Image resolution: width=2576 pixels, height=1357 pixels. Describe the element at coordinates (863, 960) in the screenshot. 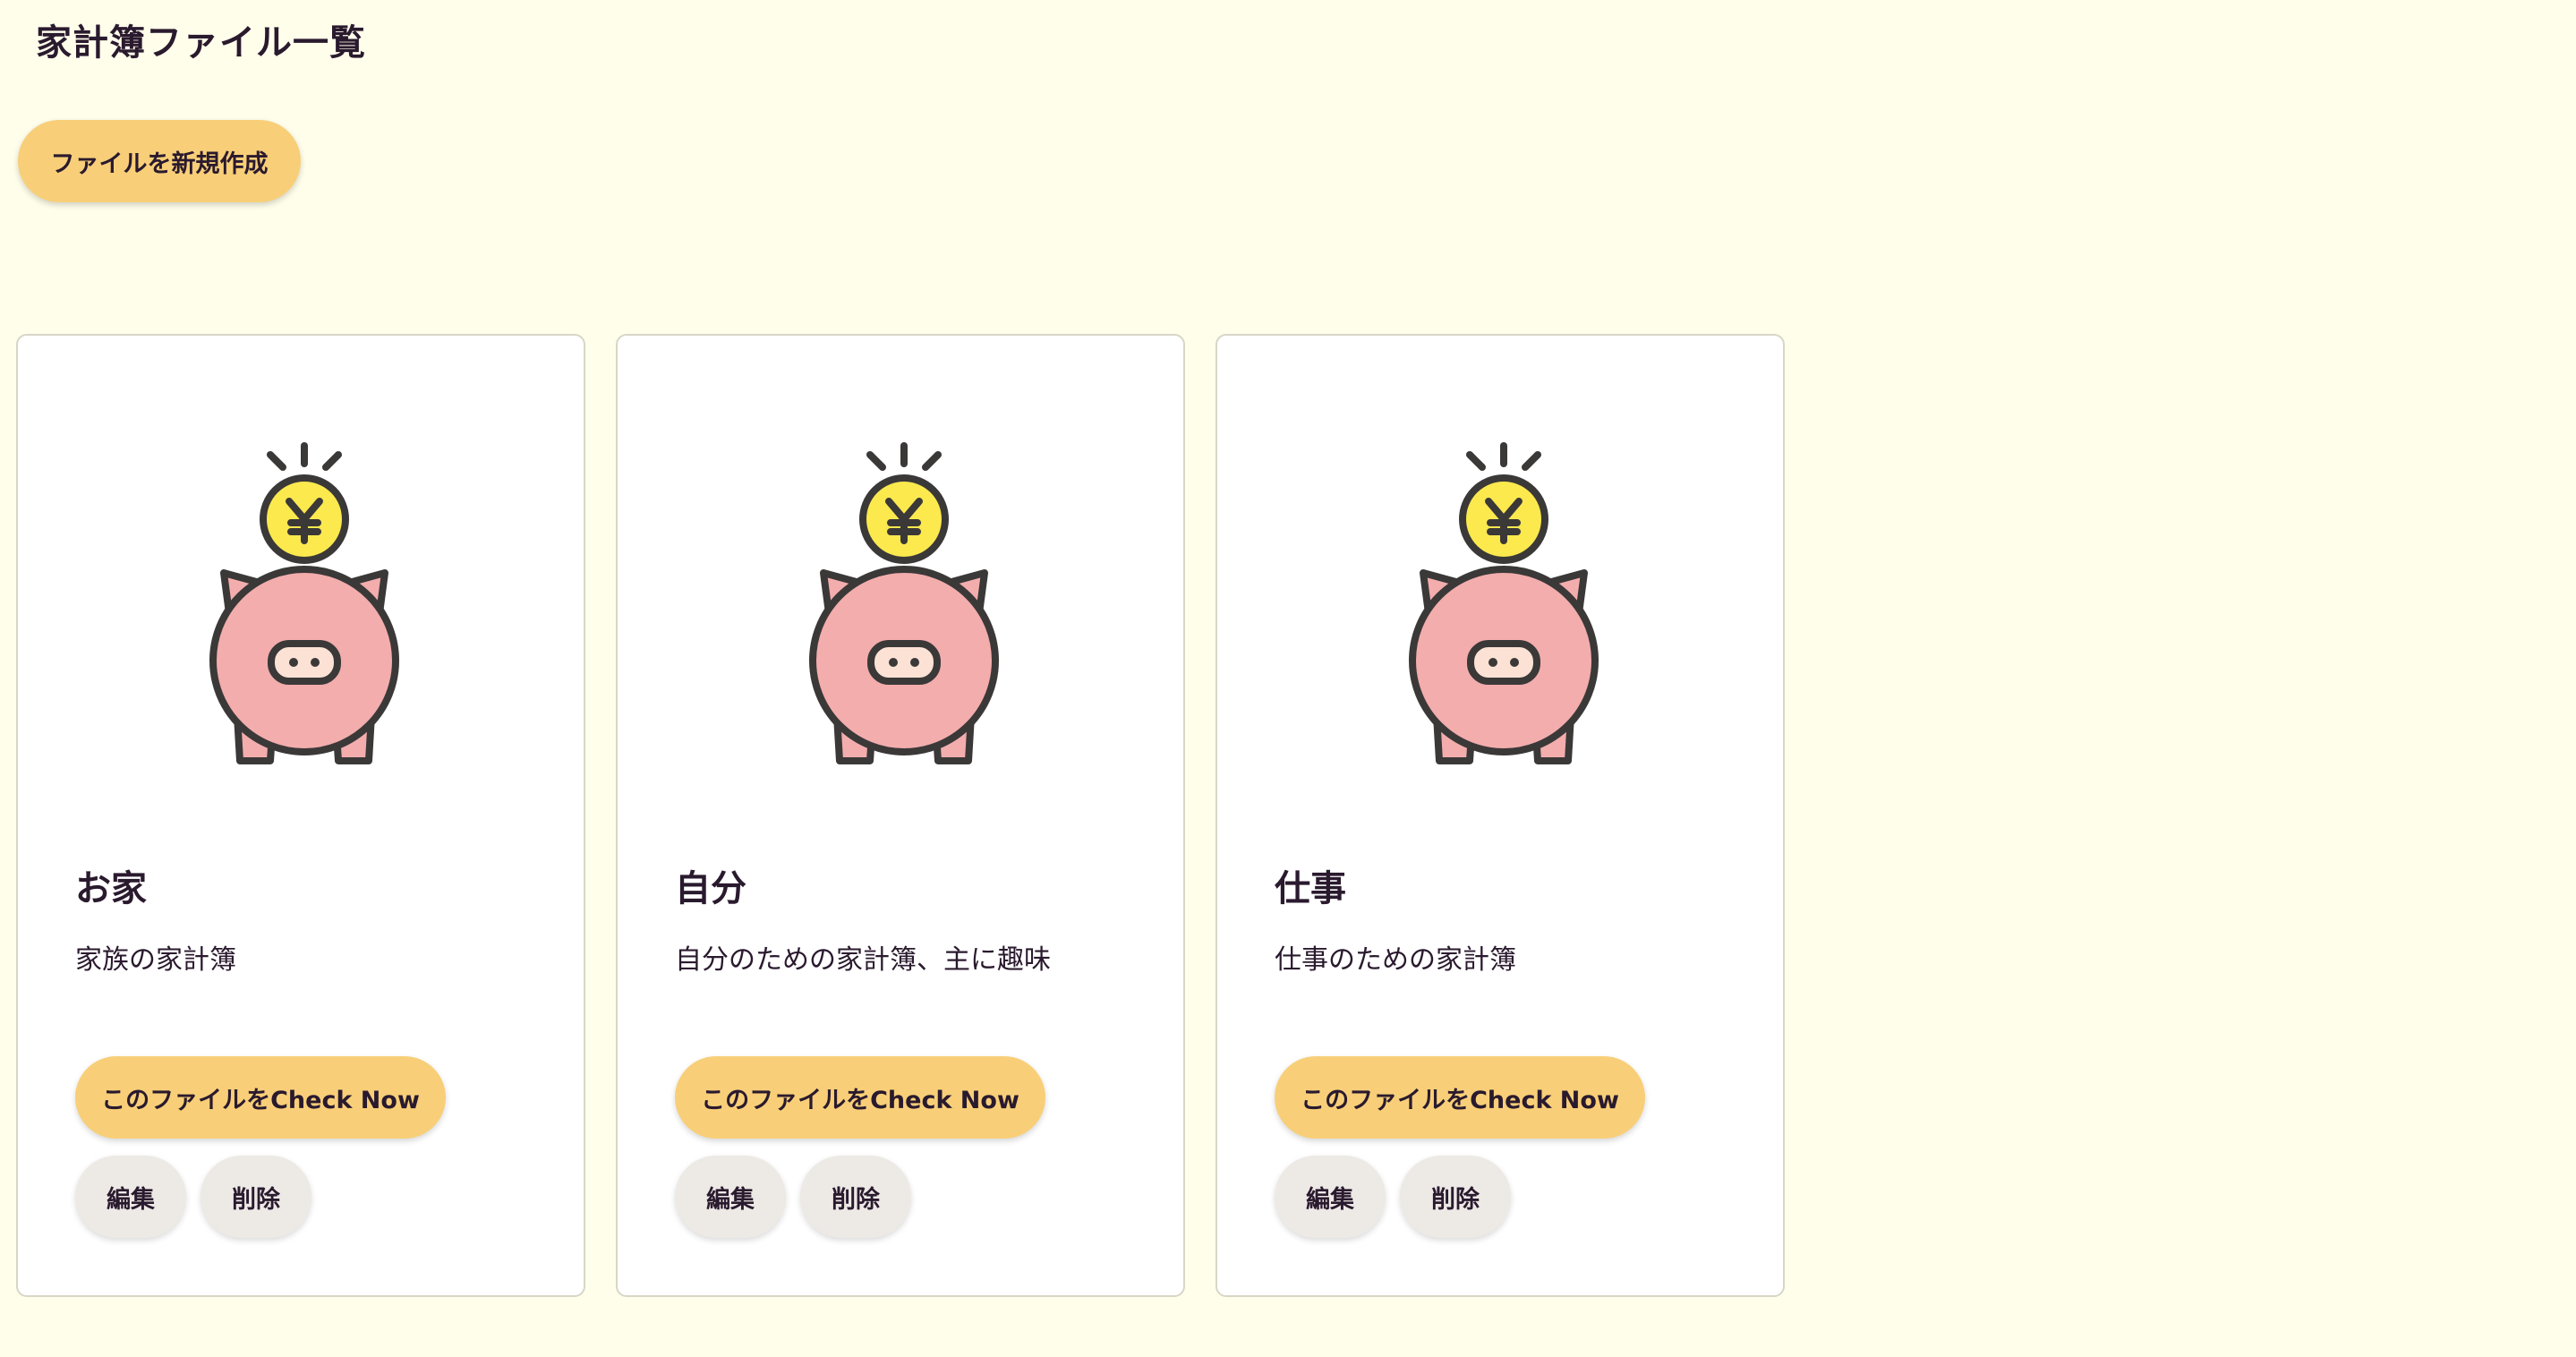

I see `card-description: 自分のための家計簿、主に趣味` at that location.